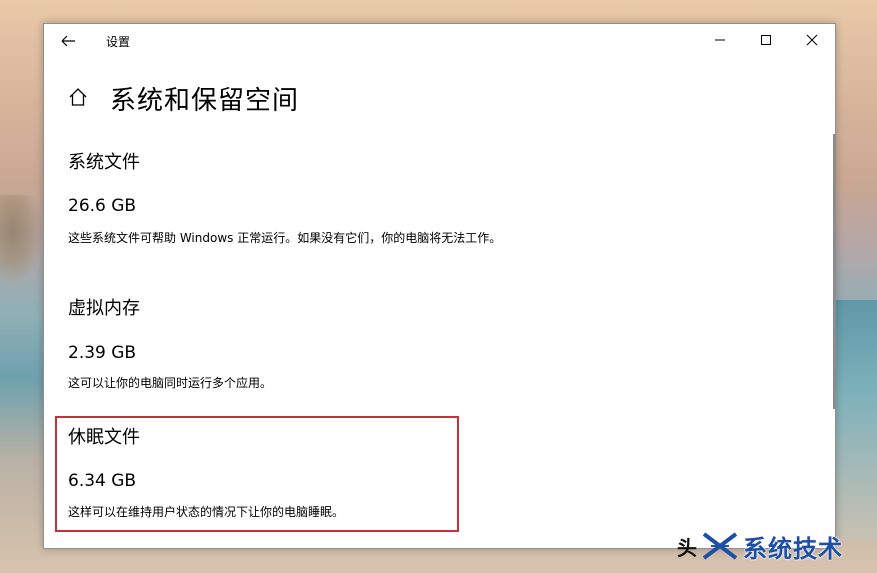 This screenshot has height=573, width=877. I want to click on close-icon, so click(812, 40).